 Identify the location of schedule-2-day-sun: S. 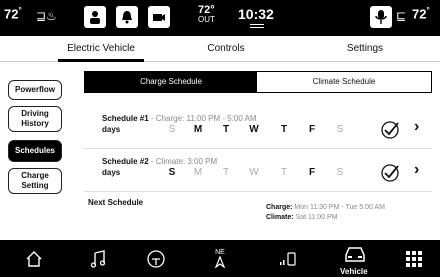
(172, 172).